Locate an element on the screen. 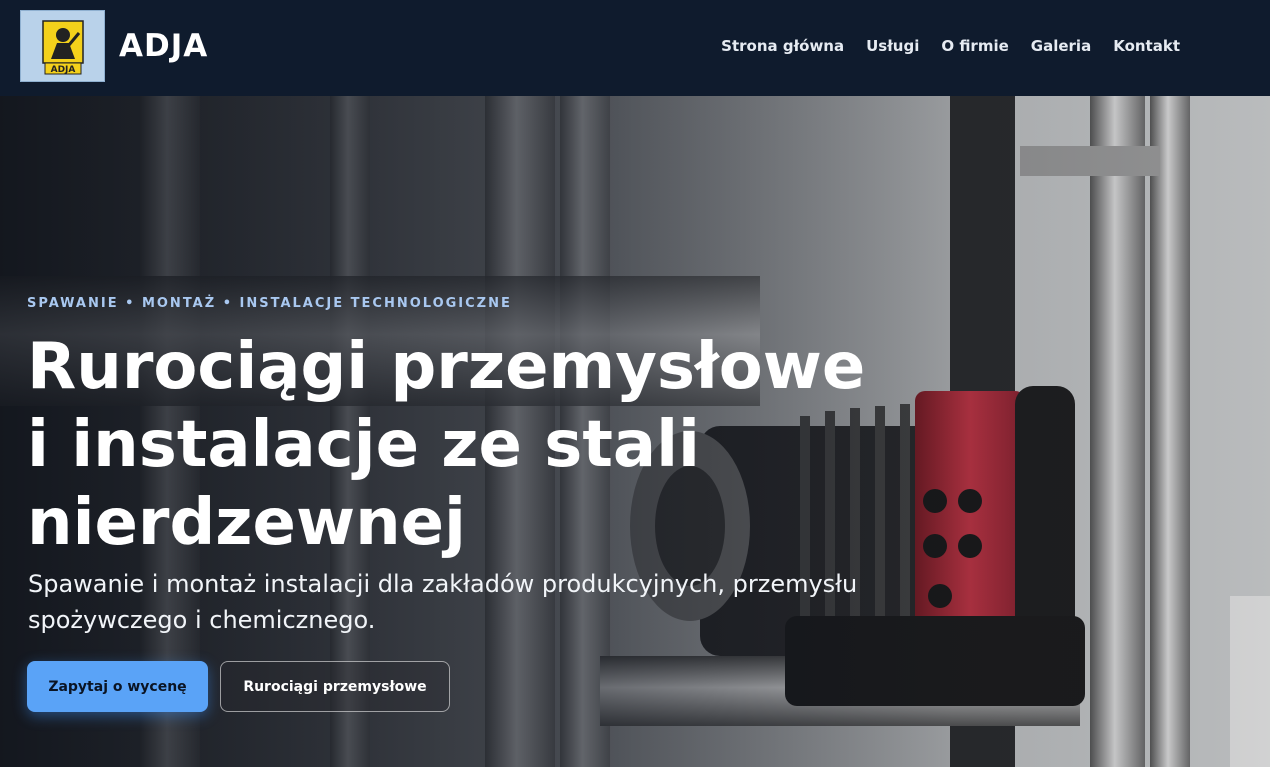 Image resolution: width=1270 pixels, height=767 pixels. nav-link-contact: Kontakt is located at coordinates (1146, 46).